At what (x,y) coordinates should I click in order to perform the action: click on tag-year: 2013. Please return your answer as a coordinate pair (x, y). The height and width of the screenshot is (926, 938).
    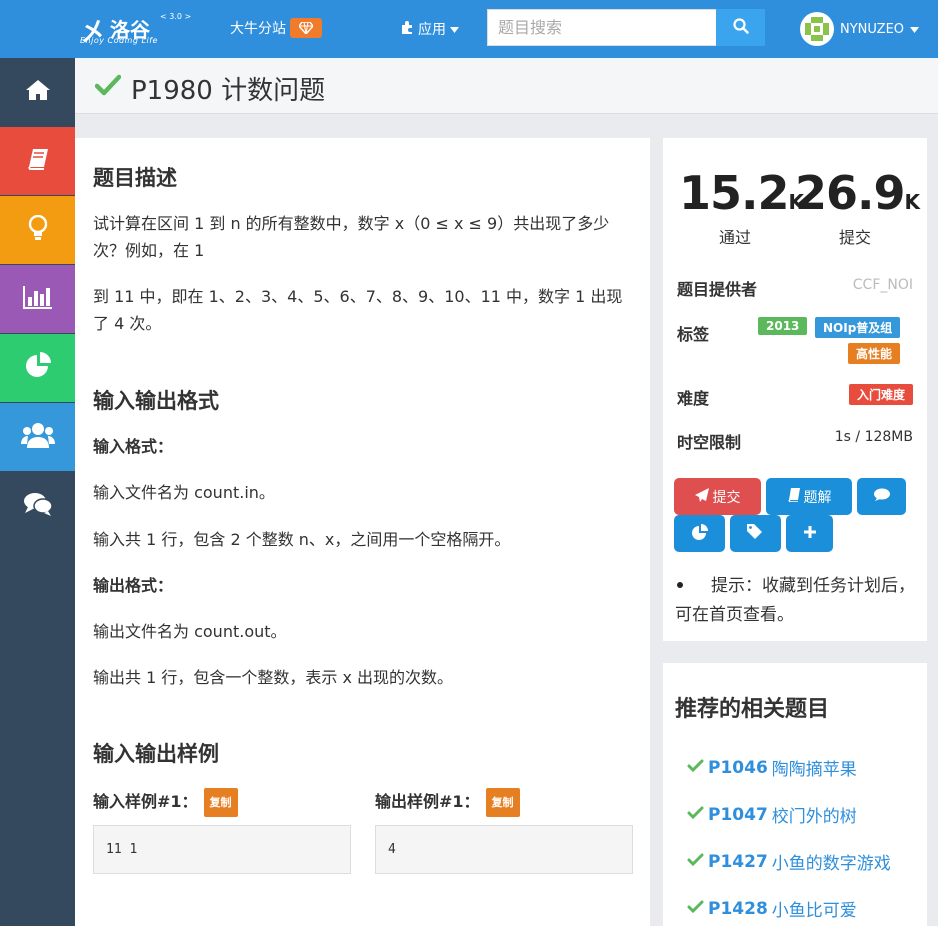
    Looking at the image, I should click on (783, 326).